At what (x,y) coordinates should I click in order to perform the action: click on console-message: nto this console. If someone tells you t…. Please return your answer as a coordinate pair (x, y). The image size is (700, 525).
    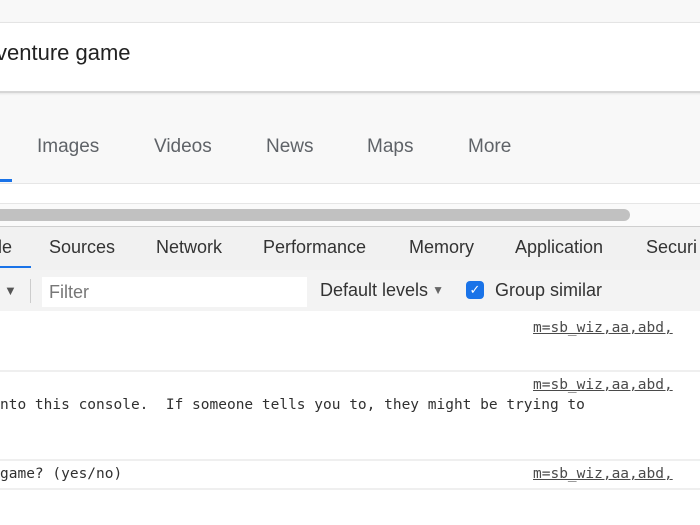
    Looking at the image, I should click on (292, 405).